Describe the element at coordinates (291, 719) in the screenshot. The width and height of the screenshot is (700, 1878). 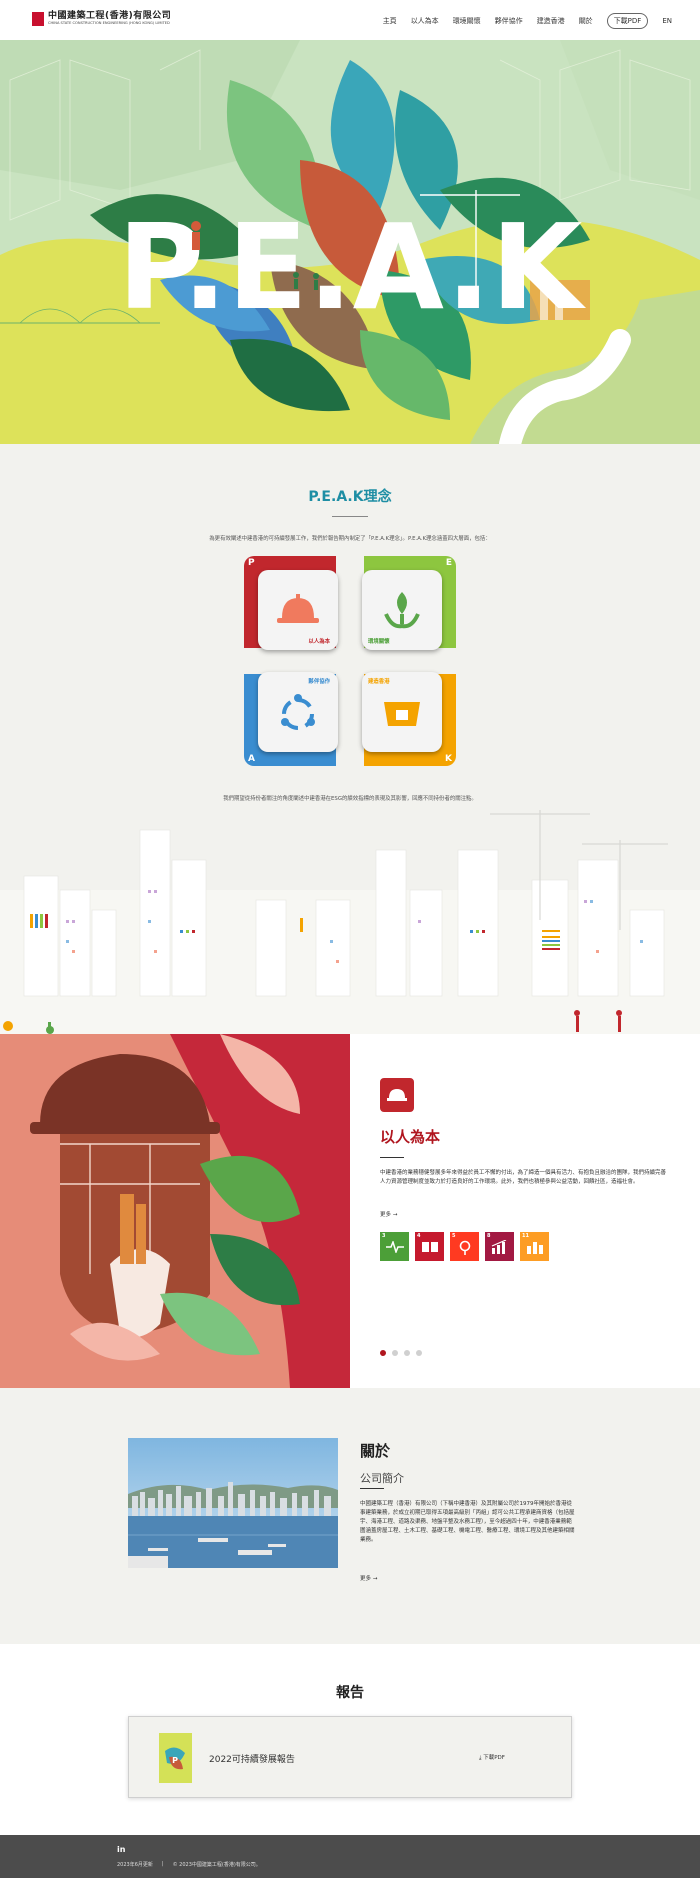
I see `pillar-partnership: 夥伴協作 A` at that location.